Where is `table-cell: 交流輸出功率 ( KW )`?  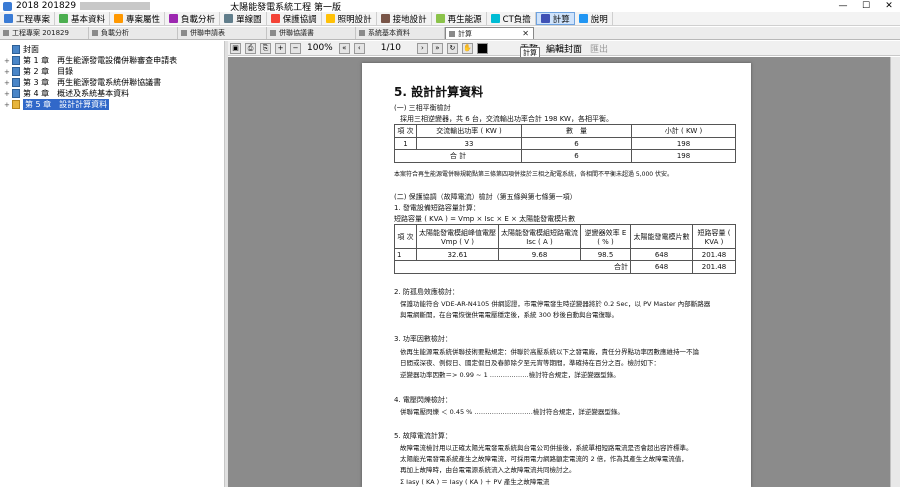 table-cell: 交流輸出功率 ( KW ) is located at coordinates (469, 131).